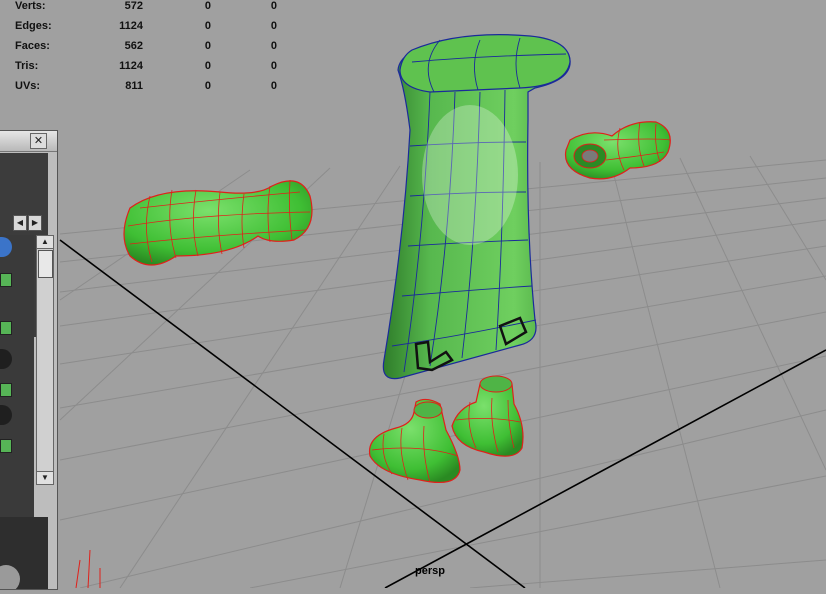 This screenshot has width=826, height=594. Describe the element at coordinates (133, 6) in the screenshot. I see `hud-value: 572` at that location.